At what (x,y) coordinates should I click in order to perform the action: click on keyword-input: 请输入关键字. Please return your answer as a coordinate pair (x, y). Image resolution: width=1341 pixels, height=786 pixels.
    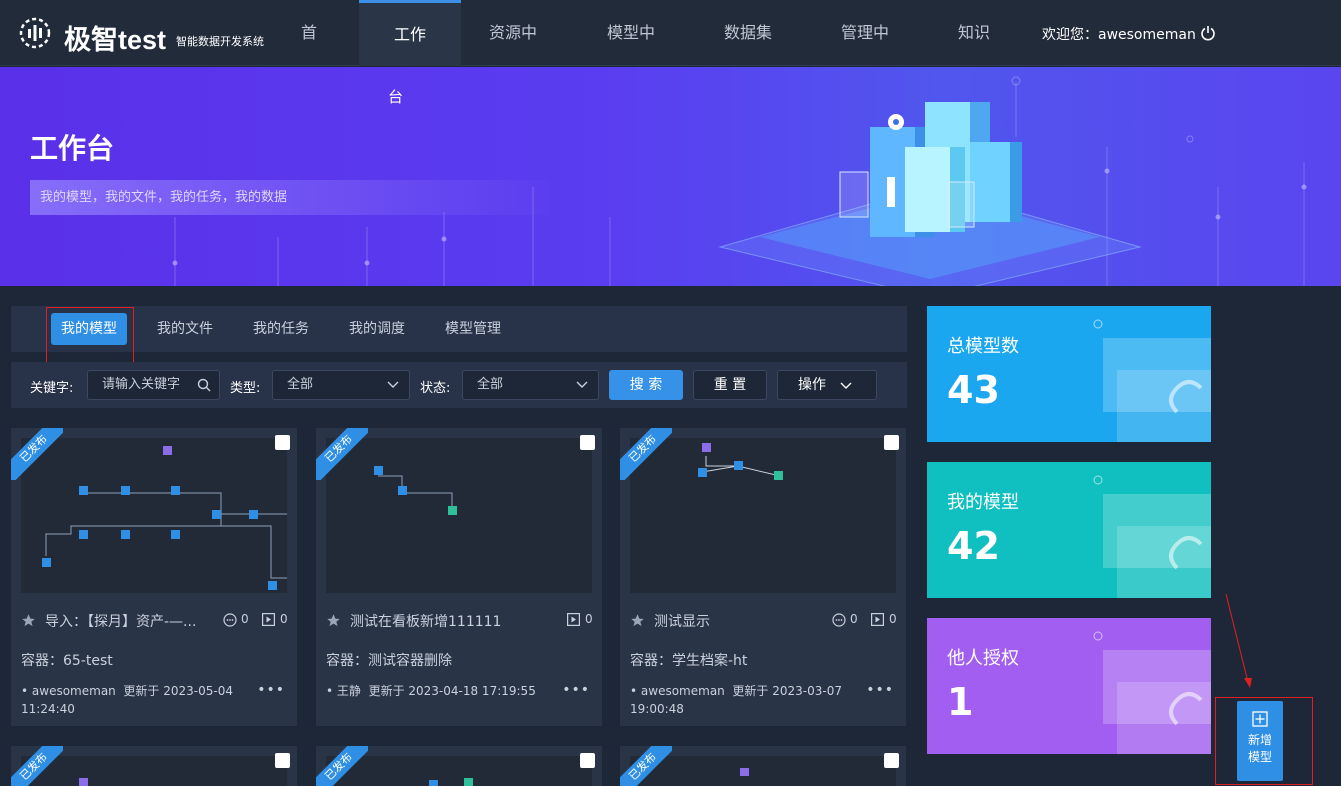
    Looking at the image, I should click on (153, 385).